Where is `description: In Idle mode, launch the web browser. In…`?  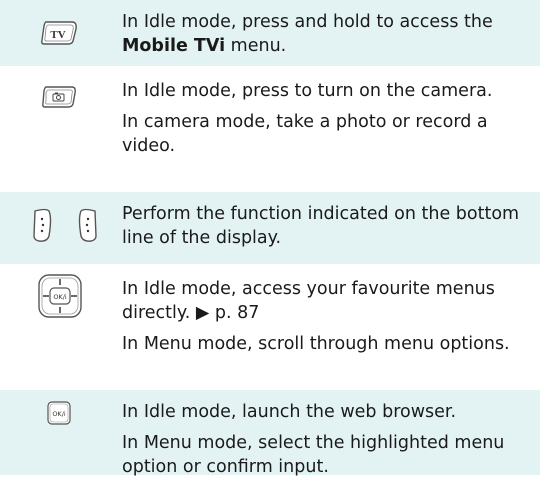 description: In Idle mode, launch the web browser. In… is located at coordinates (331, 433).